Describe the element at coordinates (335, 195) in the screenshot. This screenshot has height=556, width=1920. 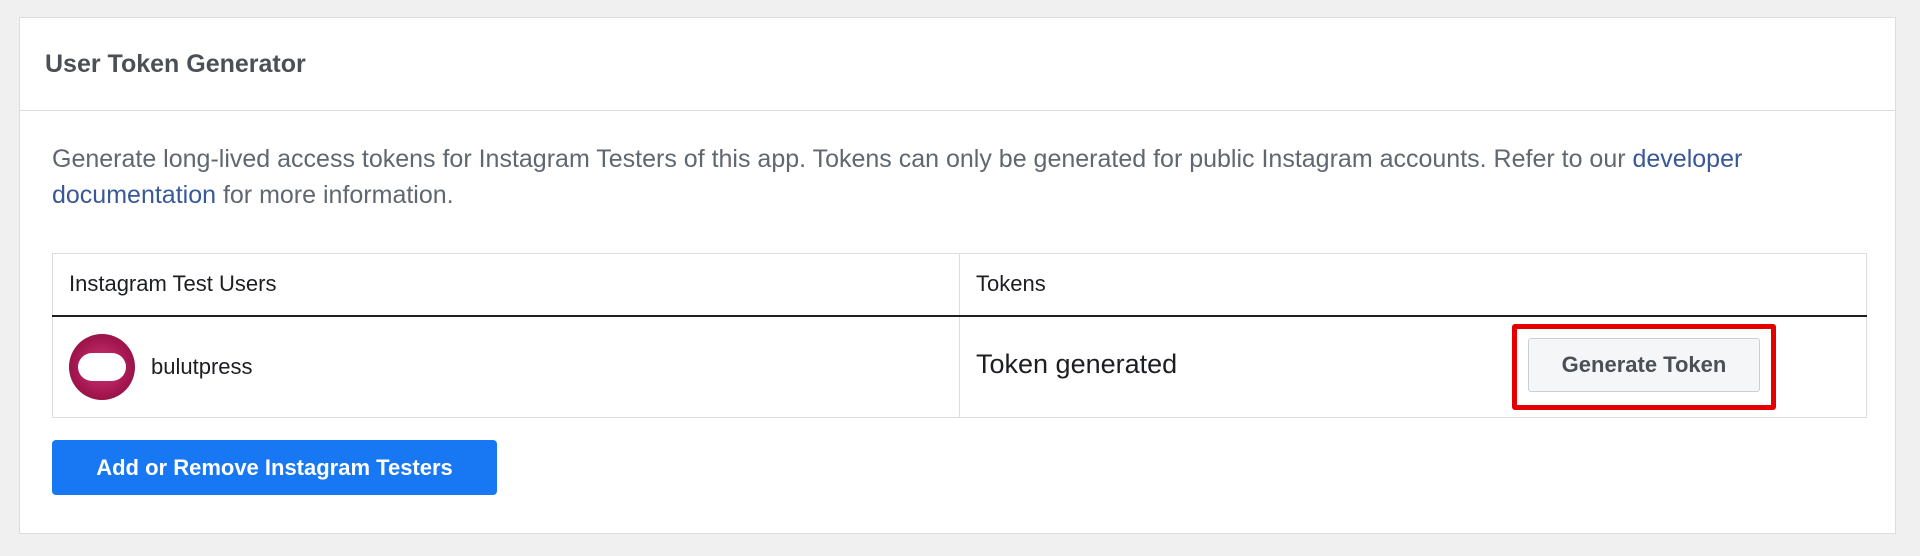
I see `description-text-after: for more information.` at that location.